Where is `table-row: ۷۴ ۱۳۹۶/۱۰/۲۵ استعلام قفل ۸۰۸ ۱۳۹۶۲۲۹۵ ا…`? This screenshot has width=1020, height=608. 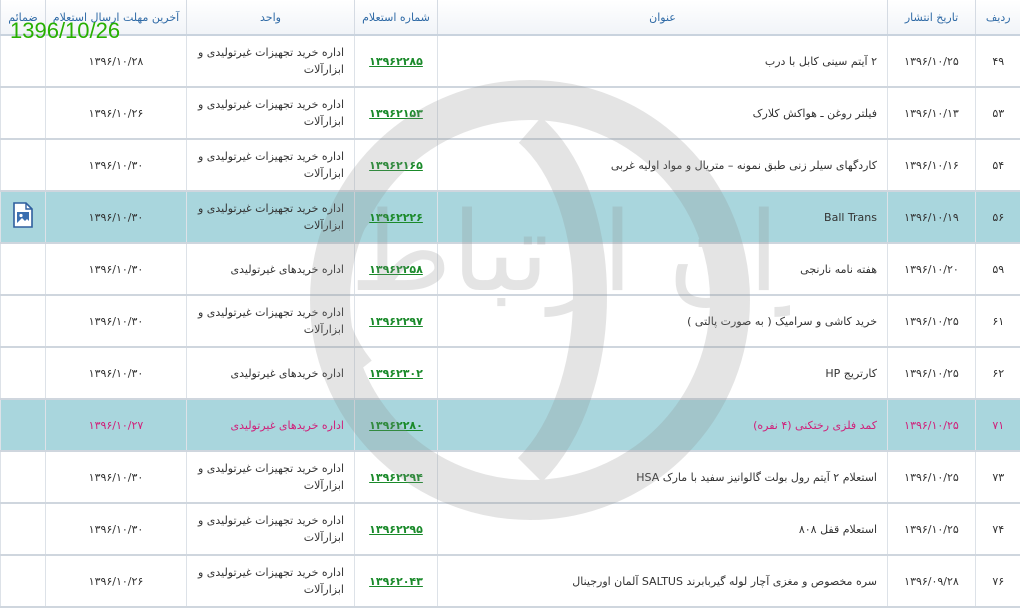
table-row: ۷۴ ۱۳۹۶/۱۰/۲۵ استعلام قفل ۸۰۸ ۱۳۹۶۲۲۹۵ ا… is located at coordinates (510, 529).